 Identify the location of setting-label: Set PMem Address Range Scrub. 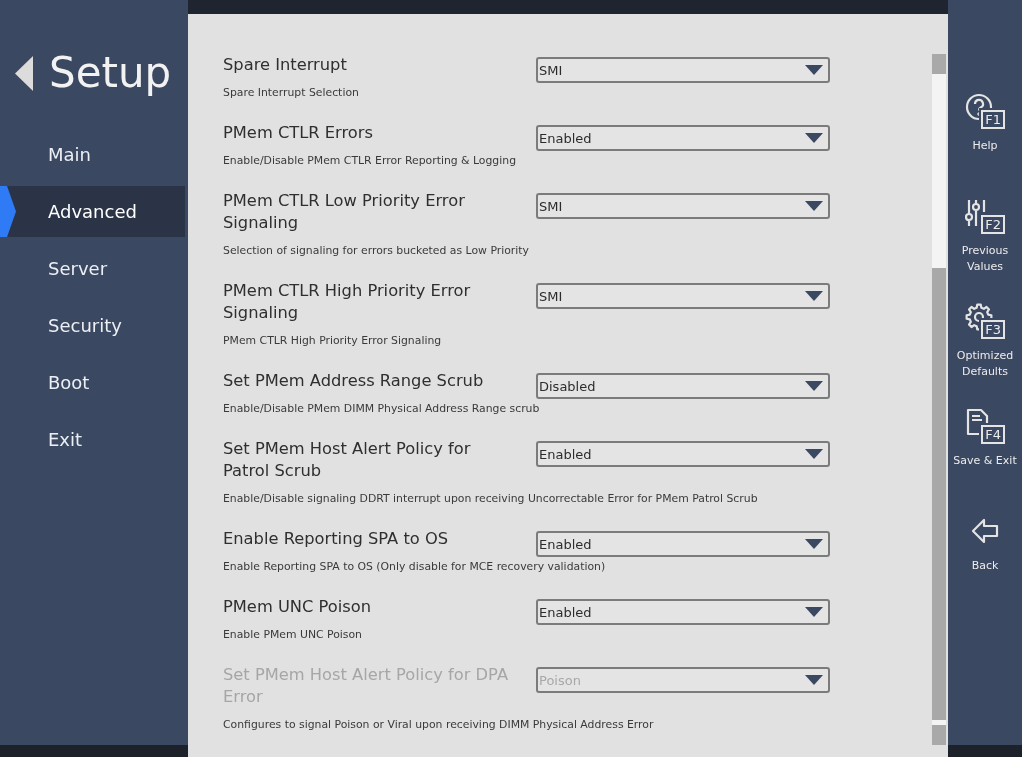
(353, 381).